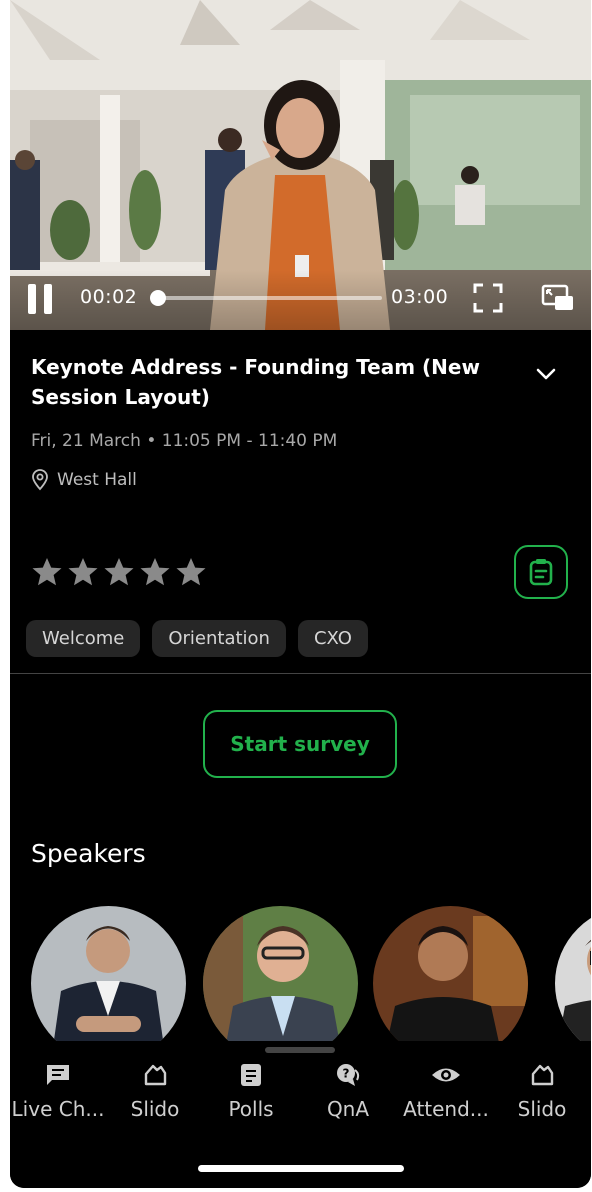 The image size is (592, 1192). I want to click on fullscreen-icon, so click(488, 298).